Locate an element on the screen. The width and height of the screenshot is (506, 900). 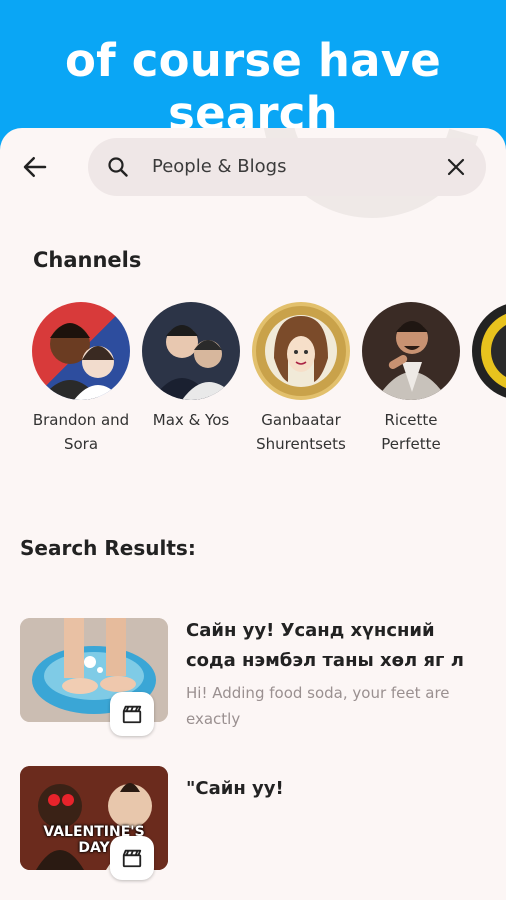
search-results-heading: Search Results: is located at coordinates (108, 548).